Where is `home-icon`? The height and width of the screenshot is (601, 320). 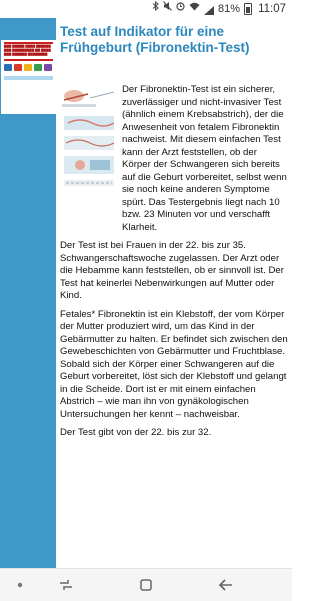 home-icon is located at coordinates (146, 585).